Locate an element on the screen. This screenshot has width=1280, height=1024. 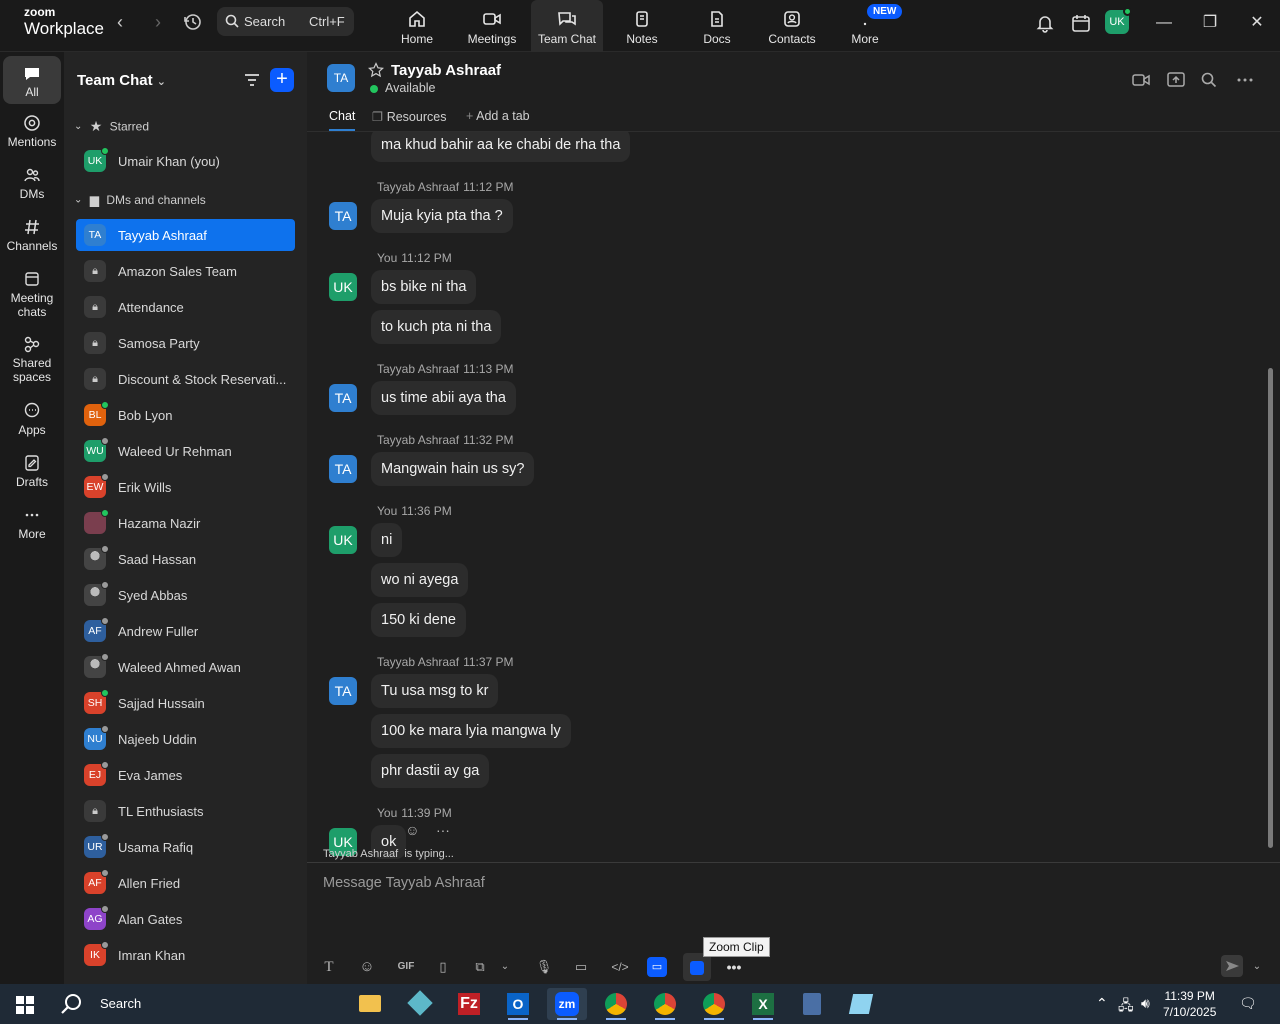
chat-list-item: NU Najeeb Uddin is located at coordinates (185, 739).